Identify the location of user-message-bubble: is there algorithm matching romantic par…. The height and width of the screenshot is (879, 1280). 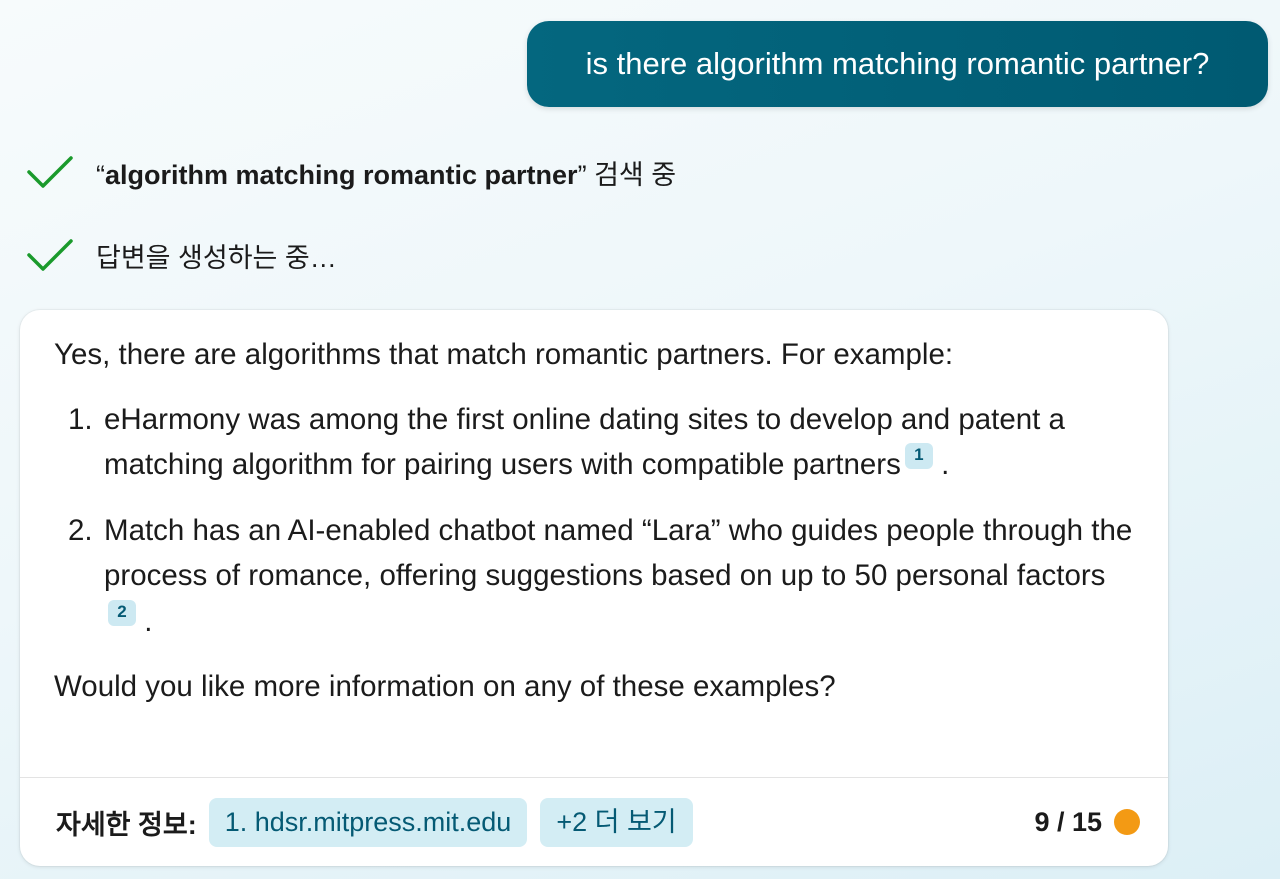
(897, 64).